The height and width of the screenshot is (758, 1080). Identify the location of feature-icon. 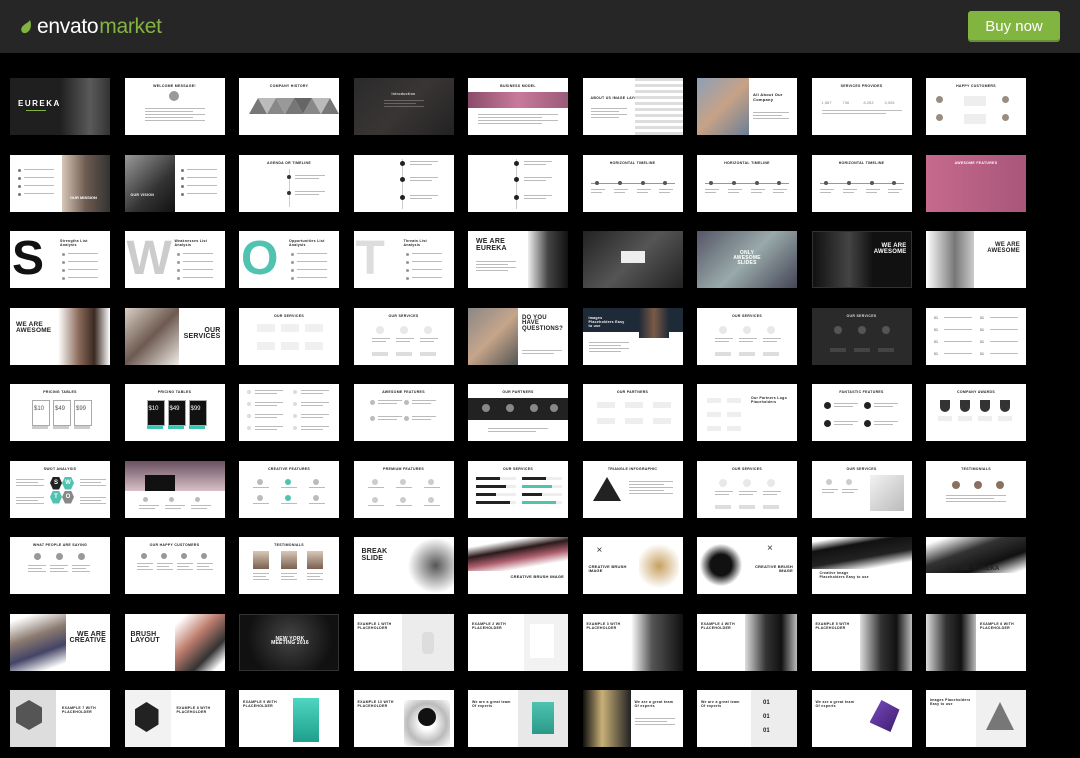
(867, 405).